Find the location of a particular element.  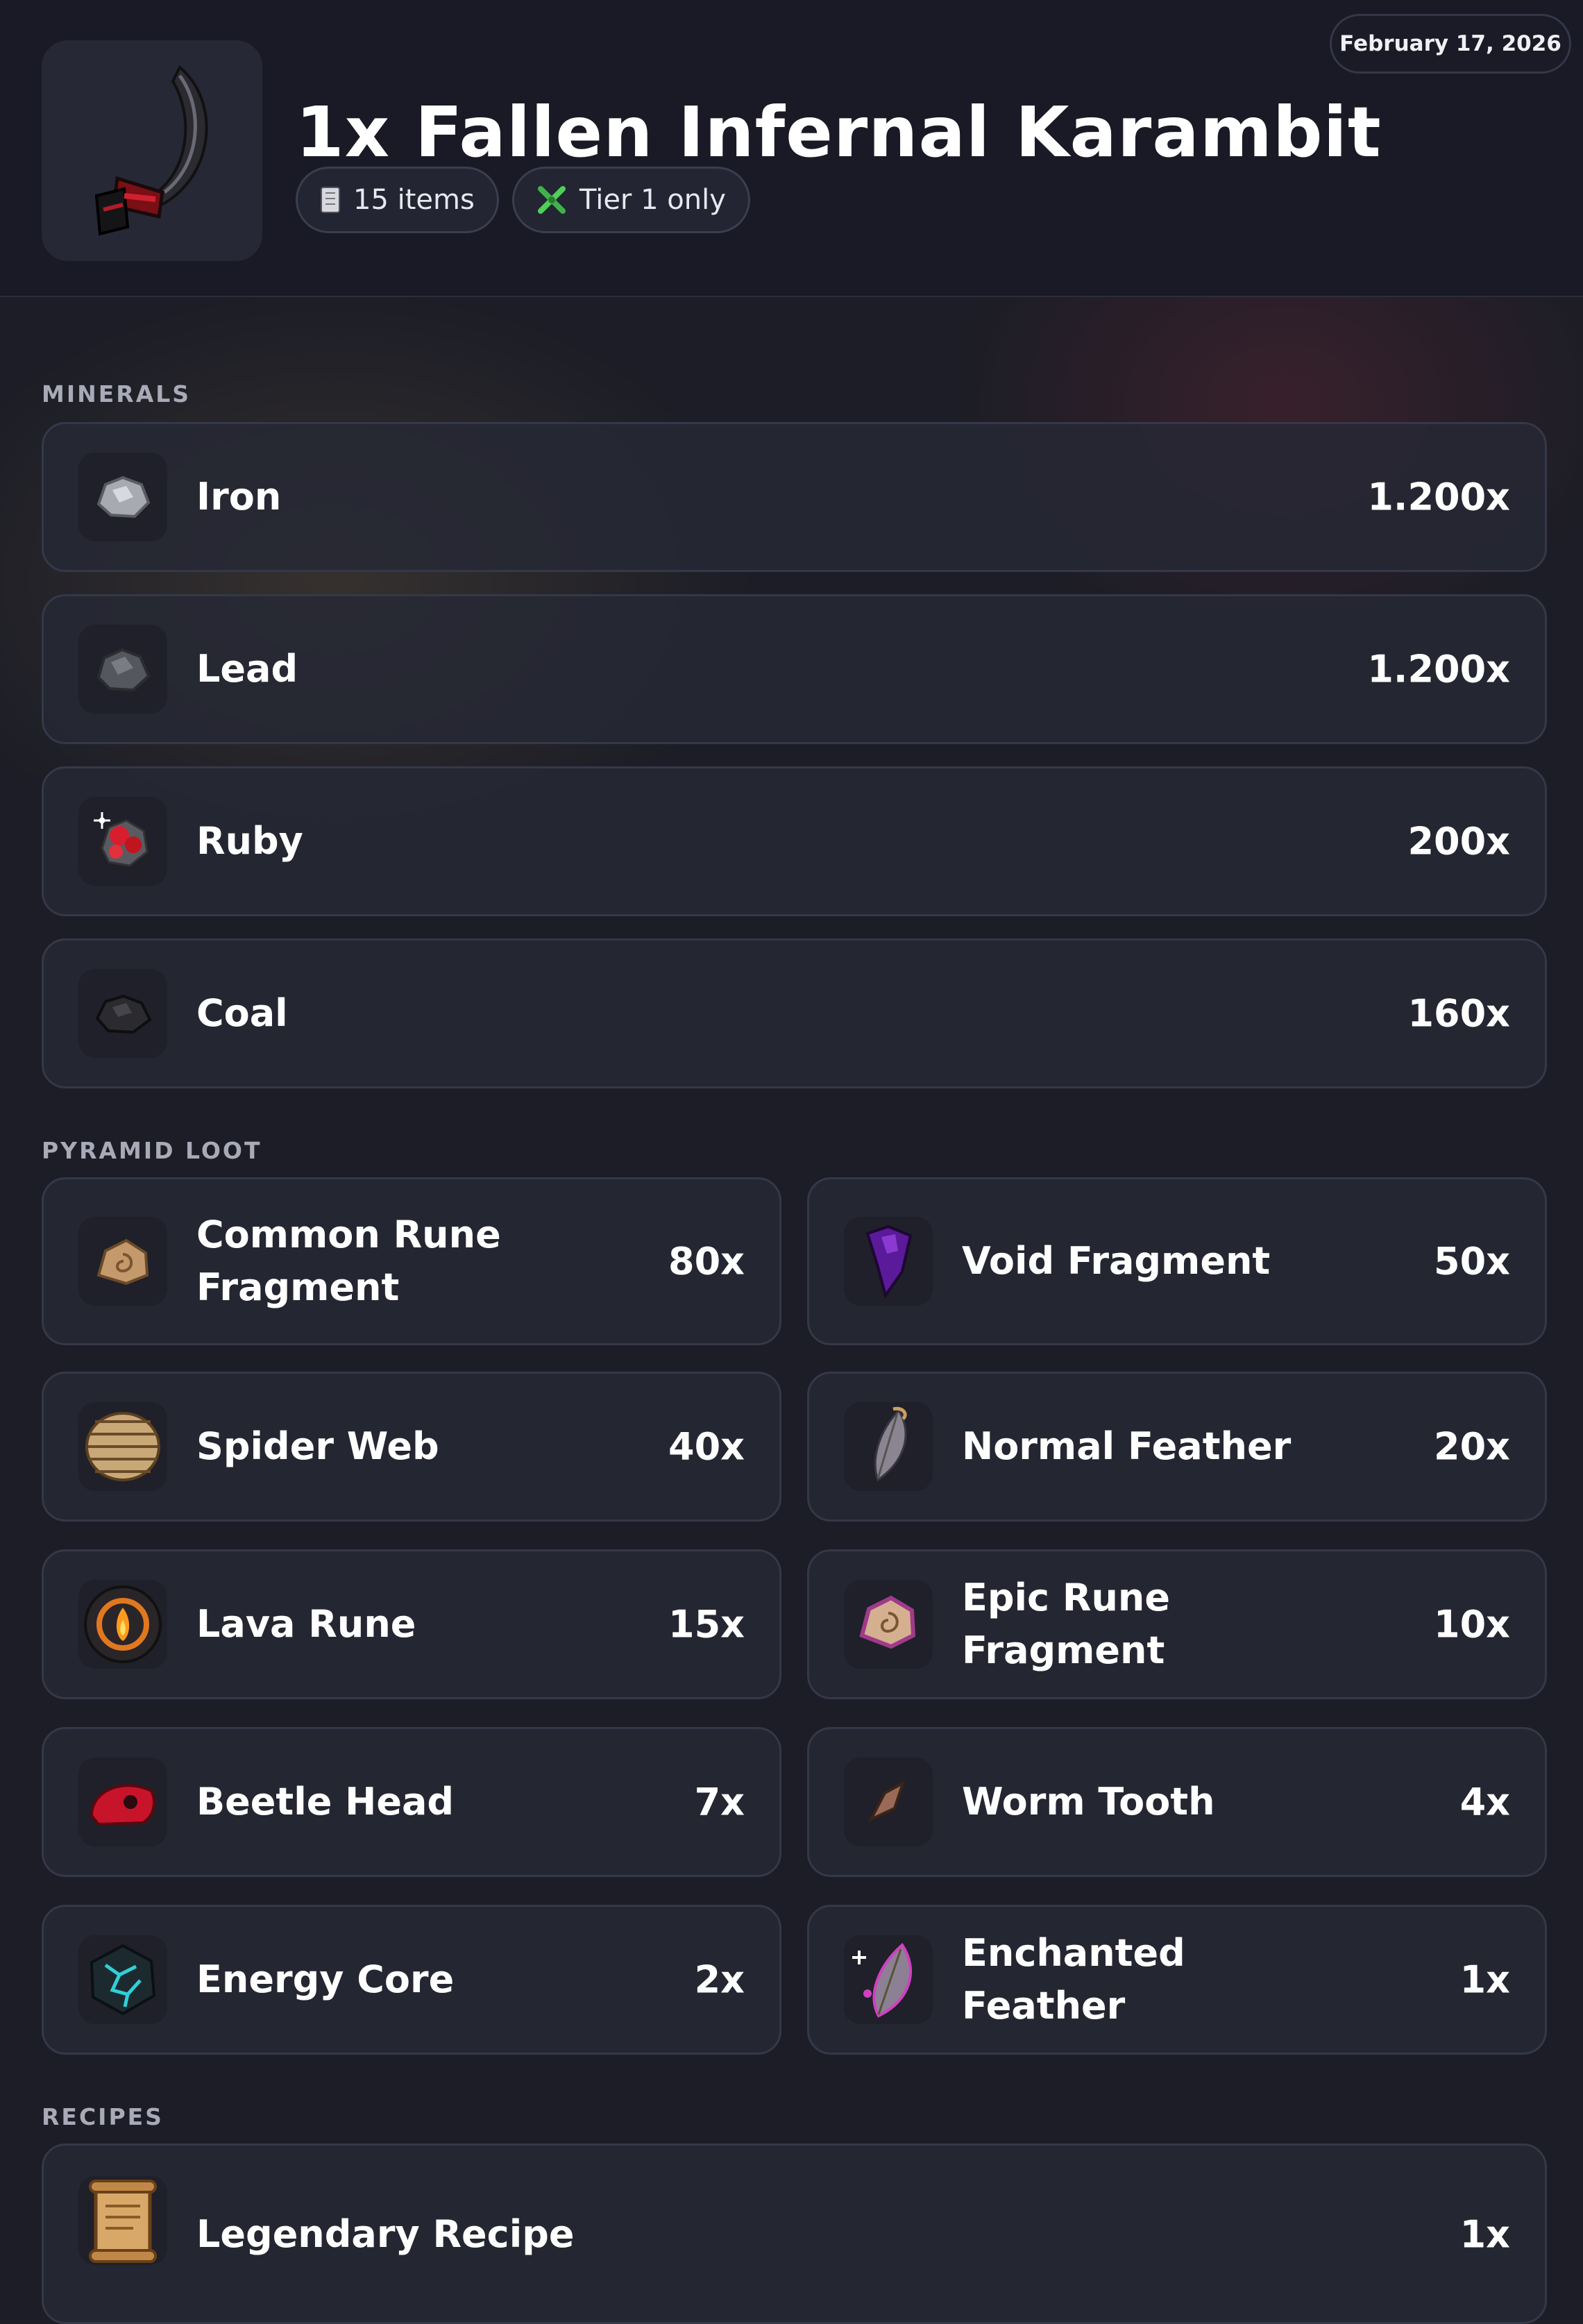

item-name: Common Rune Fragment is located at coordinates (348, 1261).